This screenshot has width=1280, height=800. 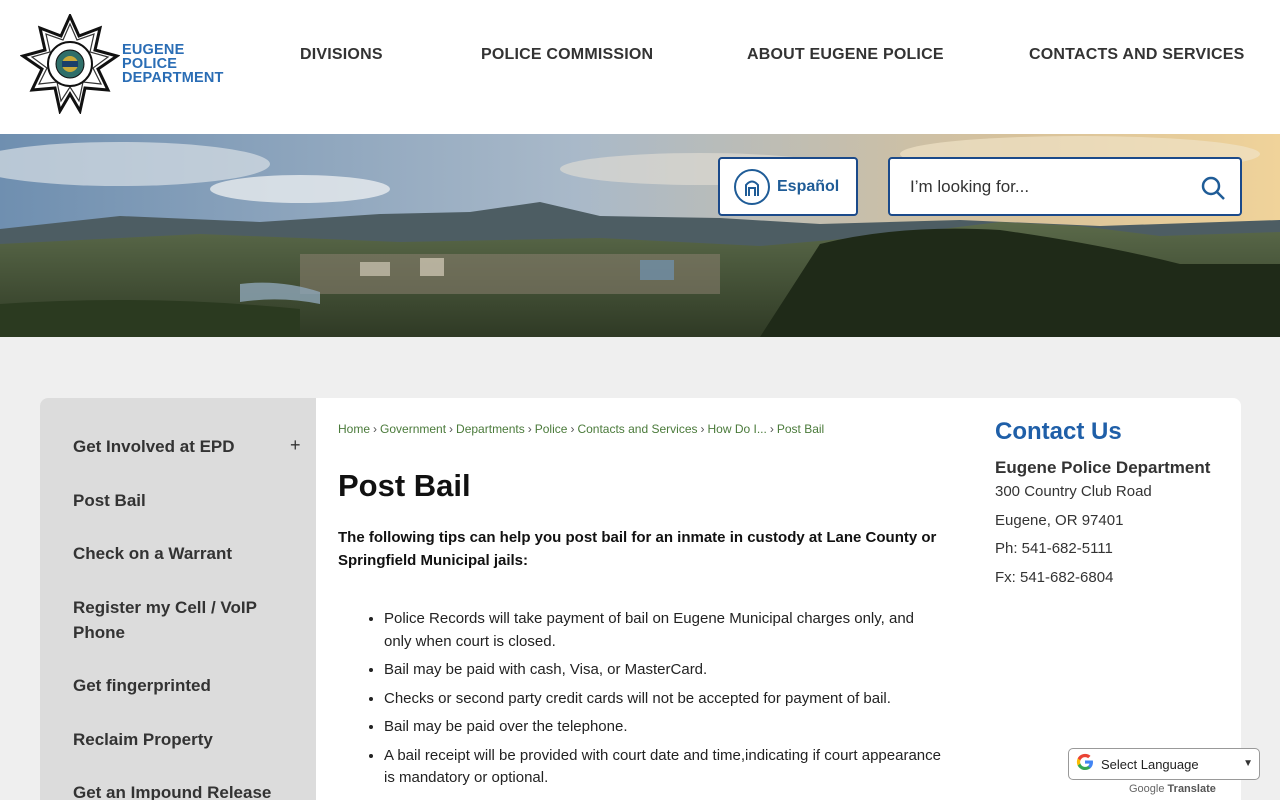 I want to click on search-icon, so click(x=1213, y=188).